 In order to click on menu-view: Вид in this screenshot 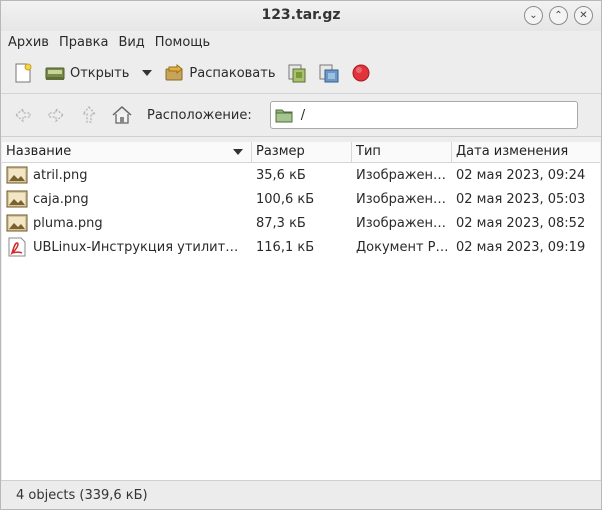, I will do `click(131, 42)`.